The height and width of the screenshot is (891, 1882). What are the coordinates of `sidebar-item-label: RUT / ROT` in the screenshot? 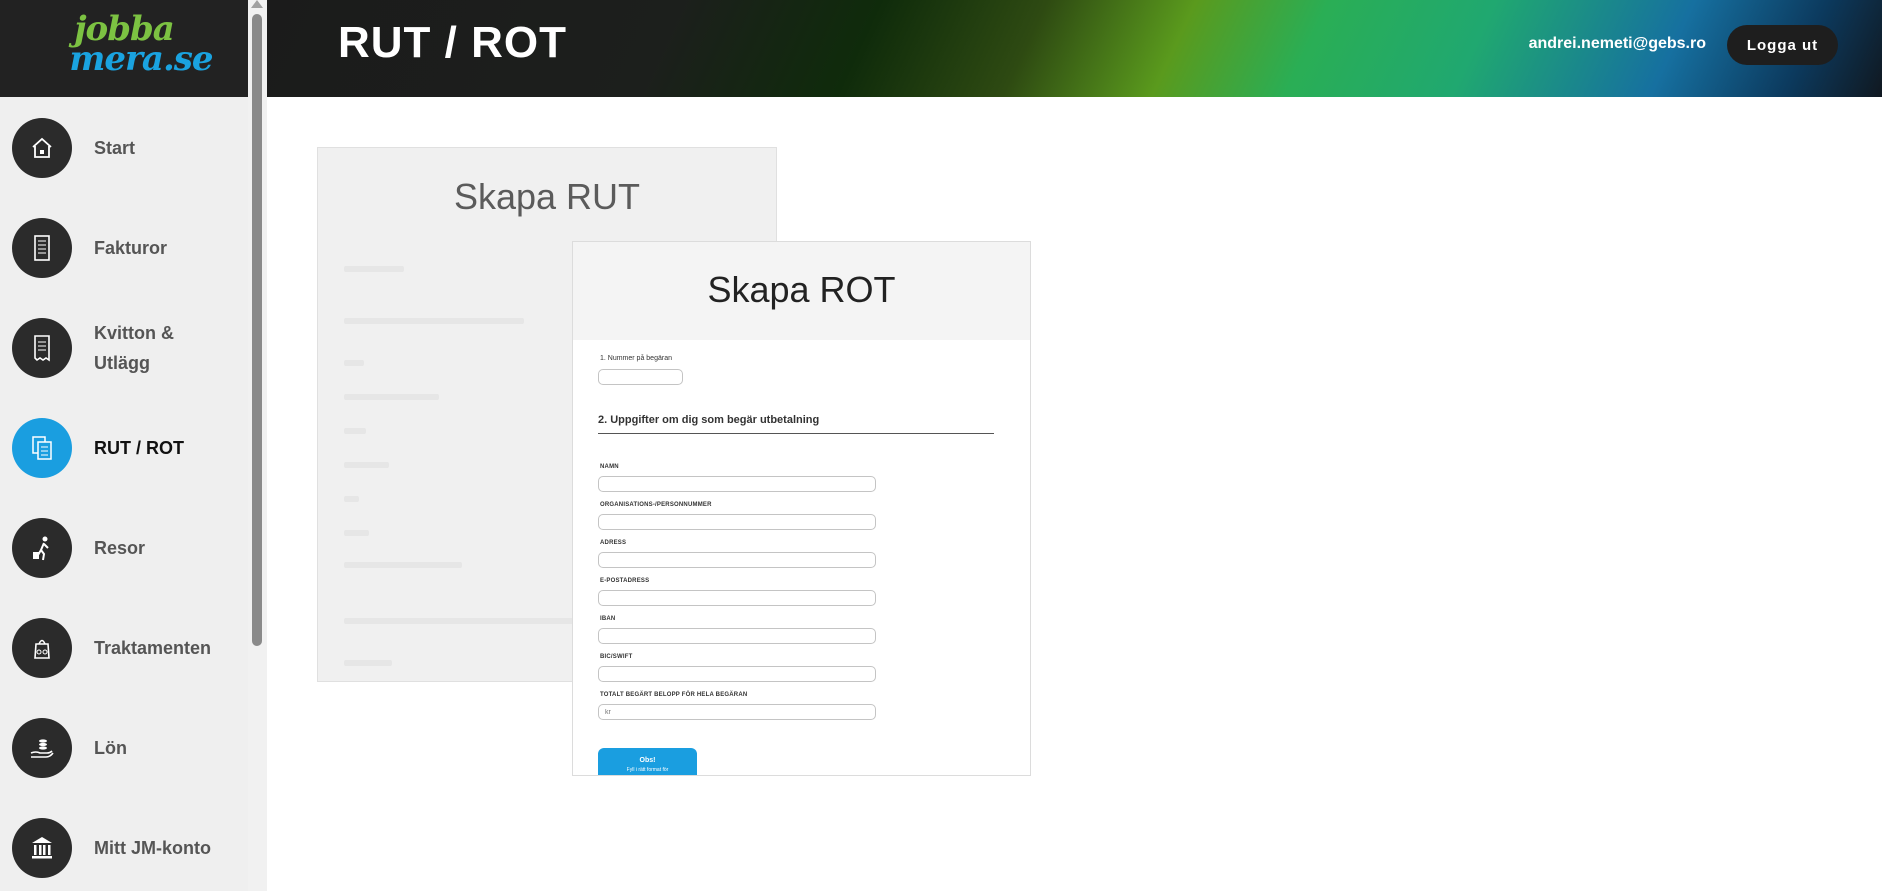 It's located at (139, 448).